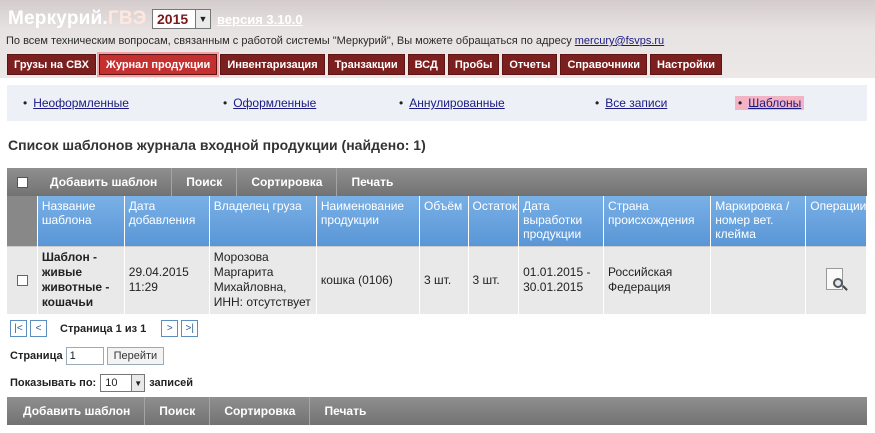 This screenshot has height=433, width=875. Describe the element at coordinates (657, 221) in the screenshot. I see `col-country: Страна происхождения` at that location.